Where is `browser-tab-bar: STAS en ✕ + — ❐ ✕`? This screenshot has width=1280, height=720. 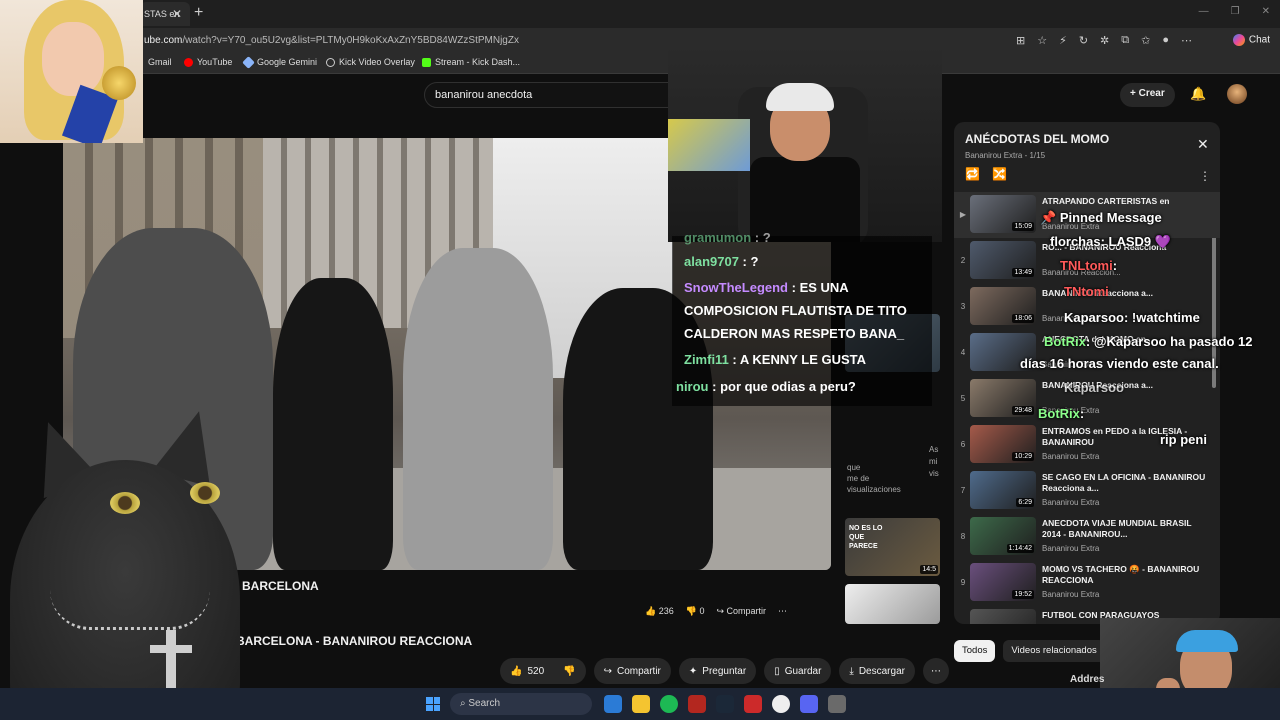 browser-tab-bar: STAS en ✕ + — ❐ ✕ is located at coordinates (640, 14).